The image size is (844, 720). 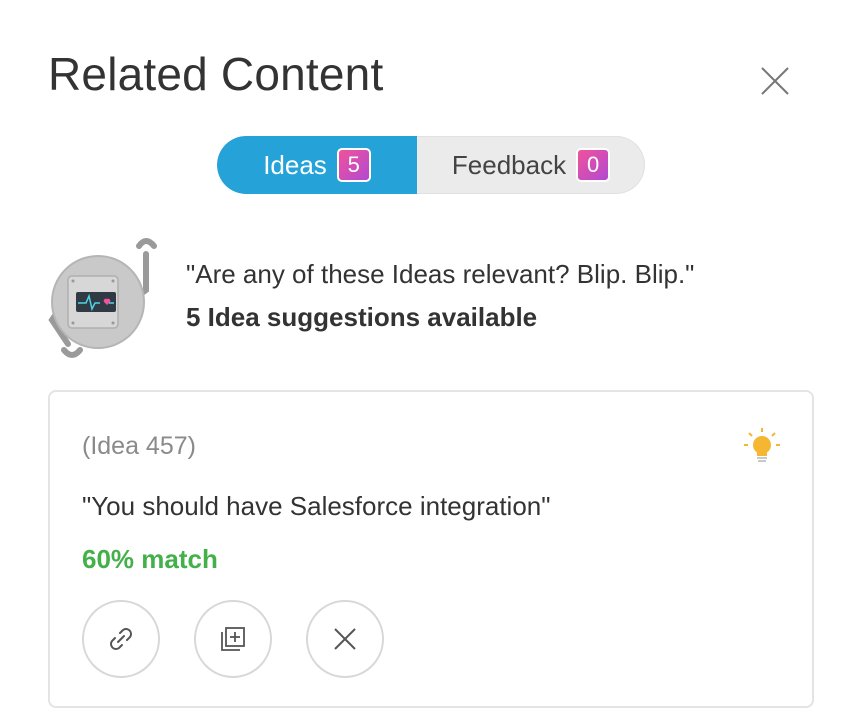 I want to click on close-icon, so click(x=775, y=81).